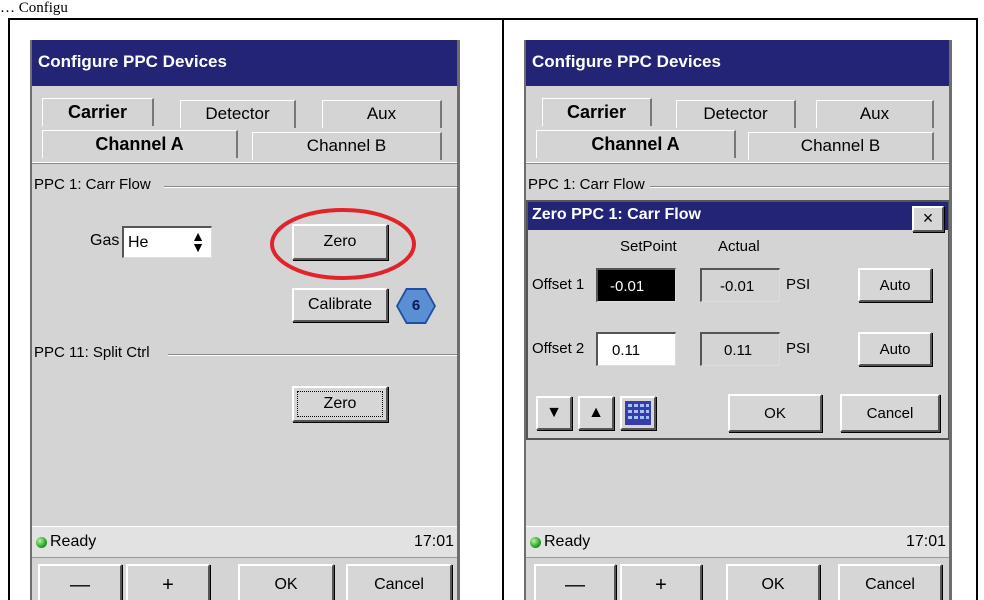 Image resolution: width=984 pixels, height=600 pixels. What do you see at coordinates (895, 349) in the screenshot?
I see `offset2-auto-button: Auto` at bounding box center [895, 349].